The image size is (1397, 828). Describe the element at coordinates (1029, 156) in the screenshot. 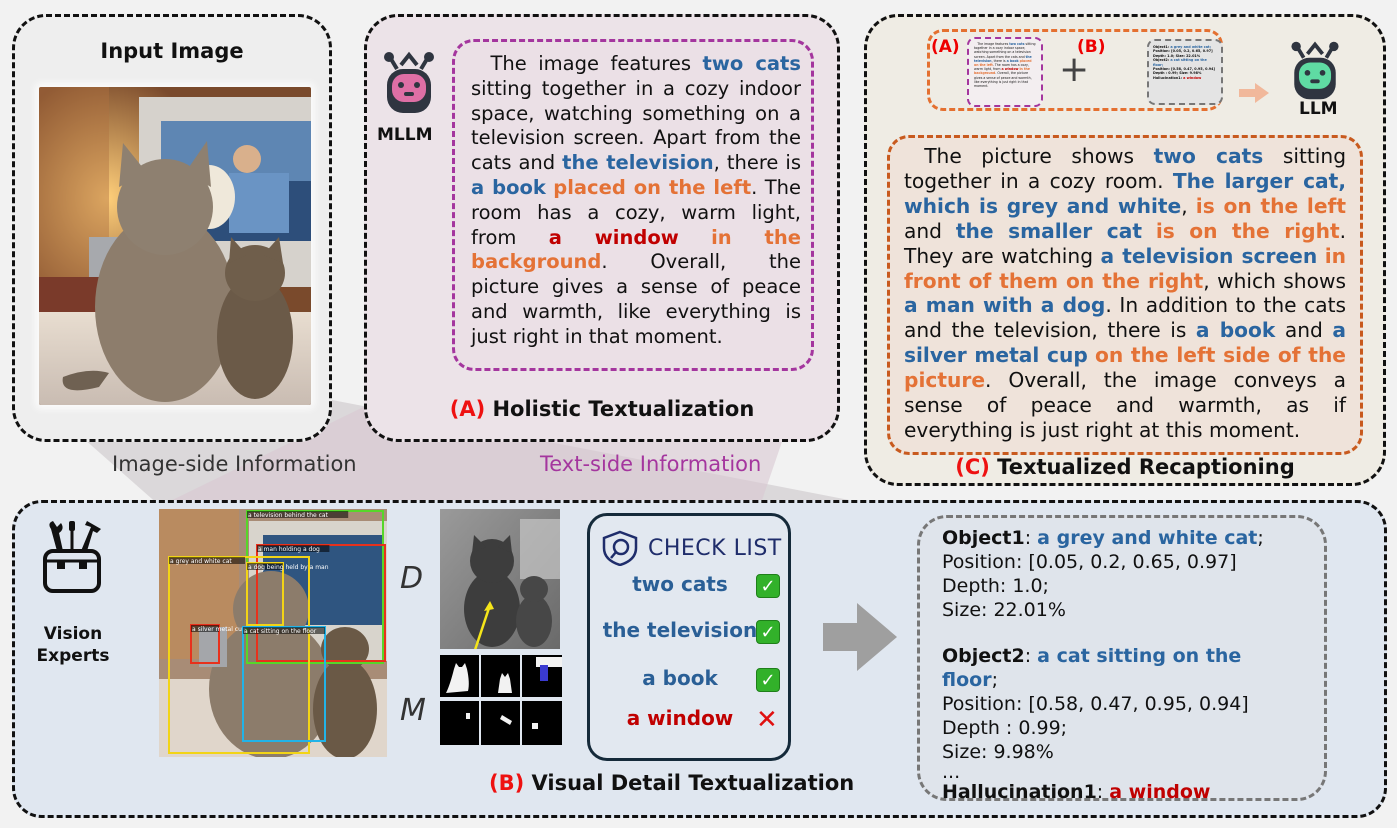

I see `text-segment: The picture shows` at that location.